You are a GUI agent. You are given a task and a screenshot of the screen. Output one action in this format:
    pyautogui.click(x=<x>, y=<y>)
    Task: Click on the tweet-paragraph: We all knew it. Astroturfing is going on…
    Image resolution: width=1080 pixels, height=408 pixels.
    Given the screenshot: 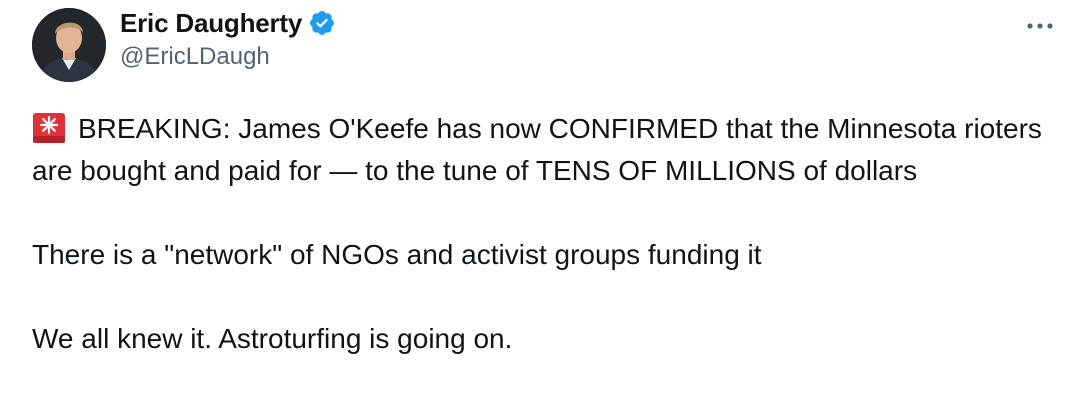 What is the action you would take?
    pyautogui.click(x=547, y=339)
    